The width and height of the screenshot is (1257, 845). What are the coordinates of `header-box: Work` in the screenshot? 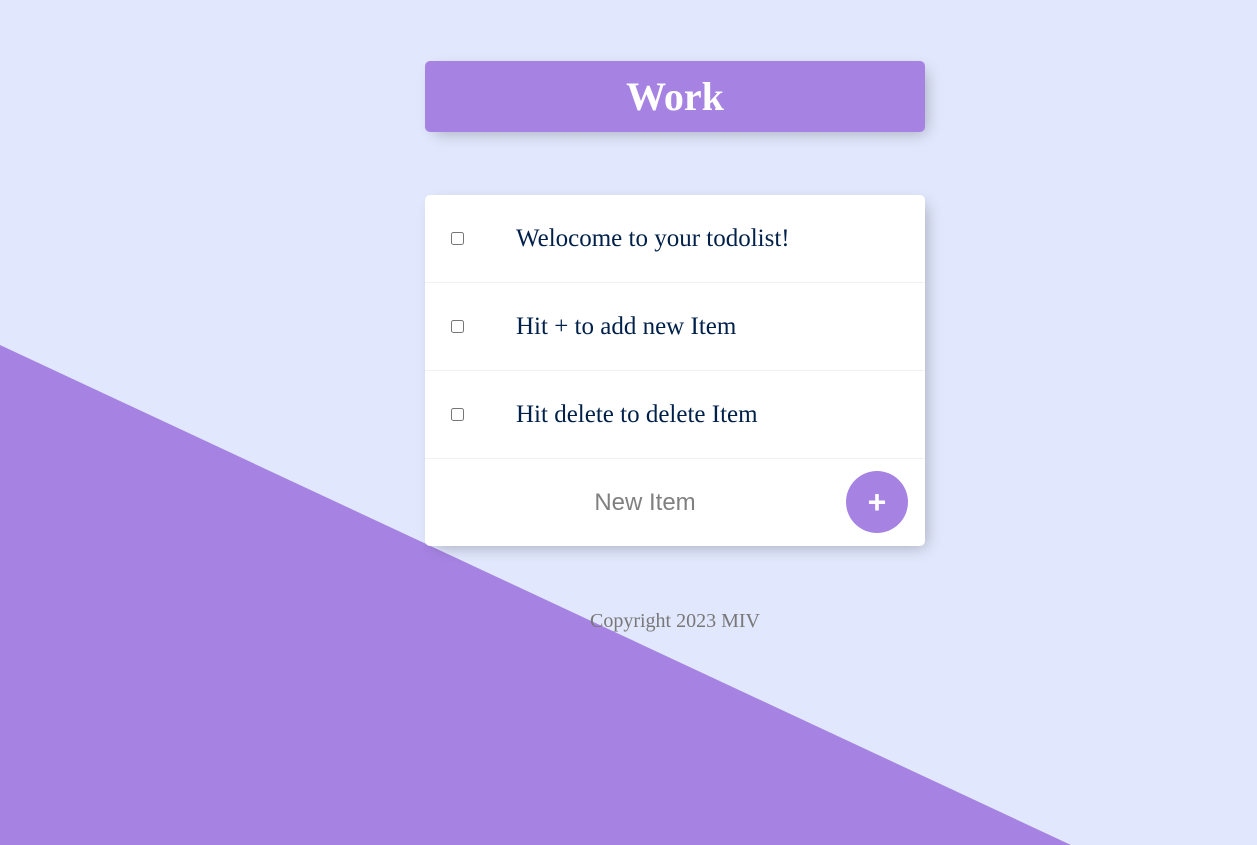 It's located at (675, 96).